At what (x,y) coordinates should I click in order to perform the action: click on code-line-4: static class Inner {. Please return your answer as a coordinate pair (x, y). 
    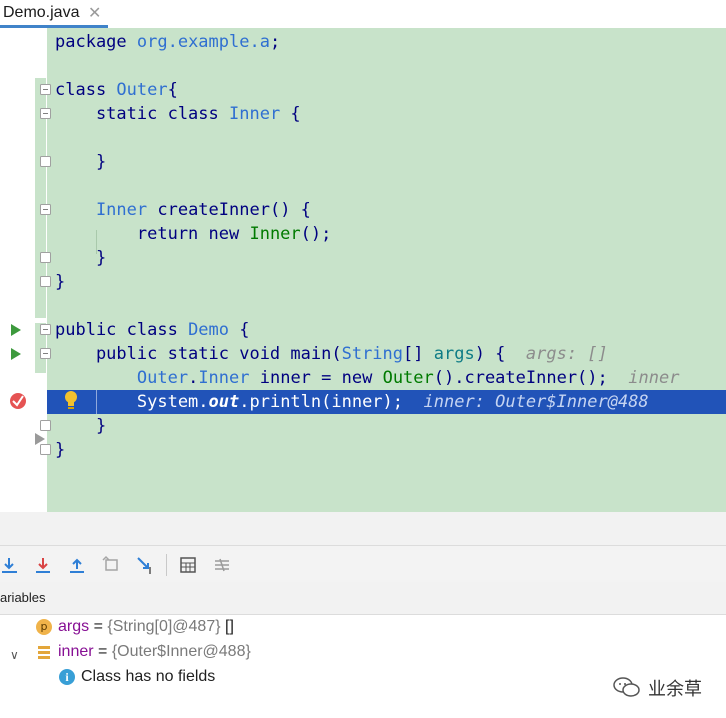
    Looking at the image, I should click on (178, 114).